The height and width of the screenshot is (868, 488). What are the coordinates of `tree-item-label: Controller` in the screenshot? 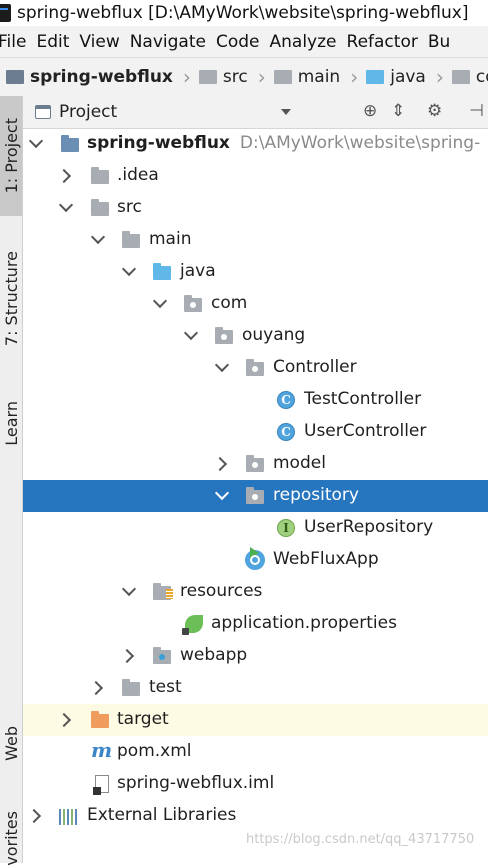 It's located at (315, 367).